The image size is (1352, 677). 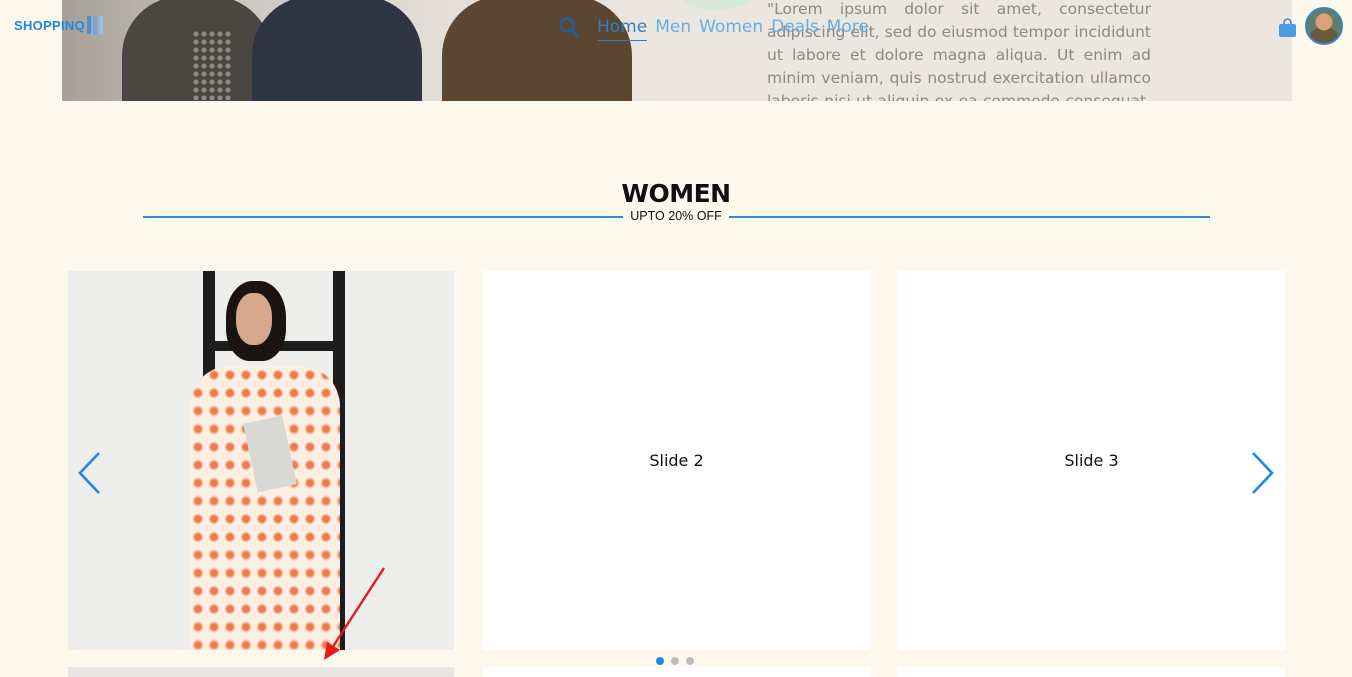 I want to click on avatar, so click(x=1324, y=26).